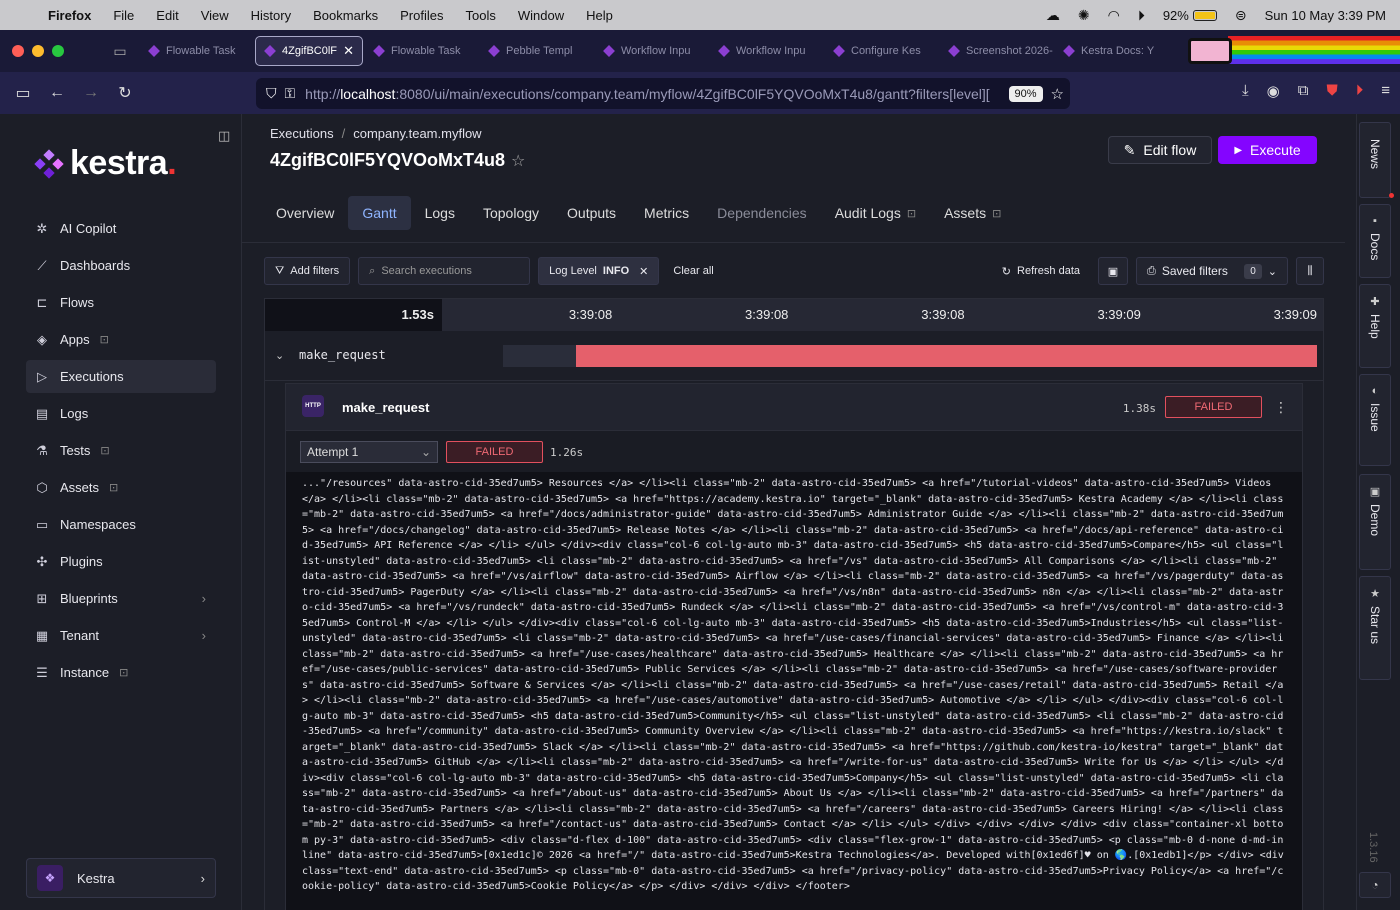 Image resolution: width=1400 pixels, height=910 pixels. I want to click on sidebar-toggle-icon: ▭, so click(23, 93).